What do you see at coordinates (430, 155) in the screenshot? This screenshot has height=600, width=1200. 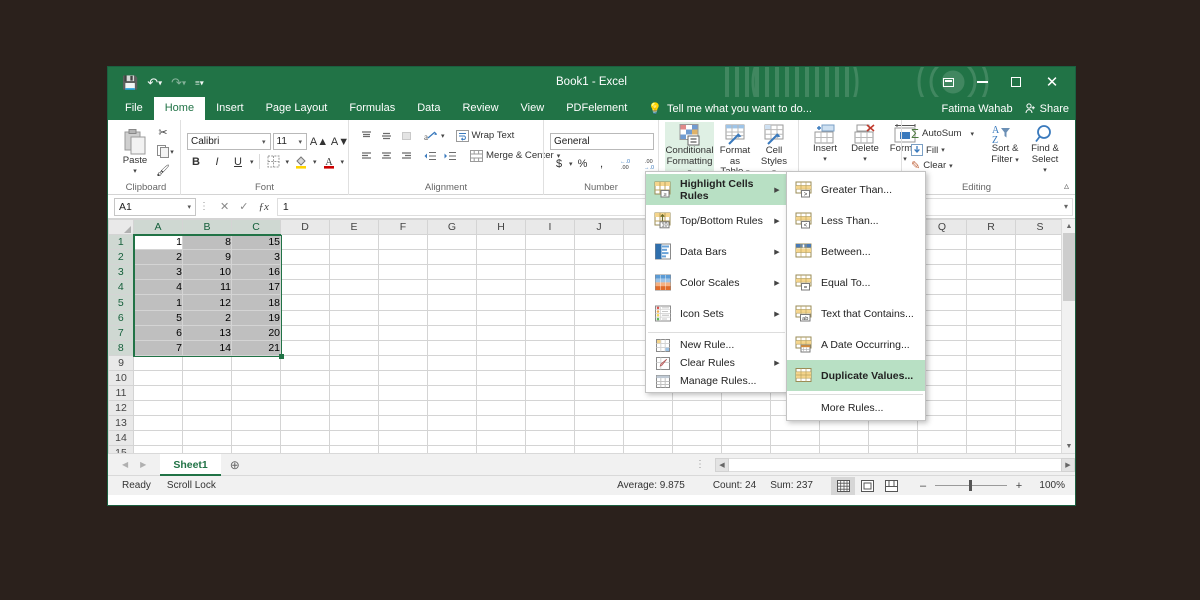 I see `decrease-indent-button` at bounding box center [430, 155].